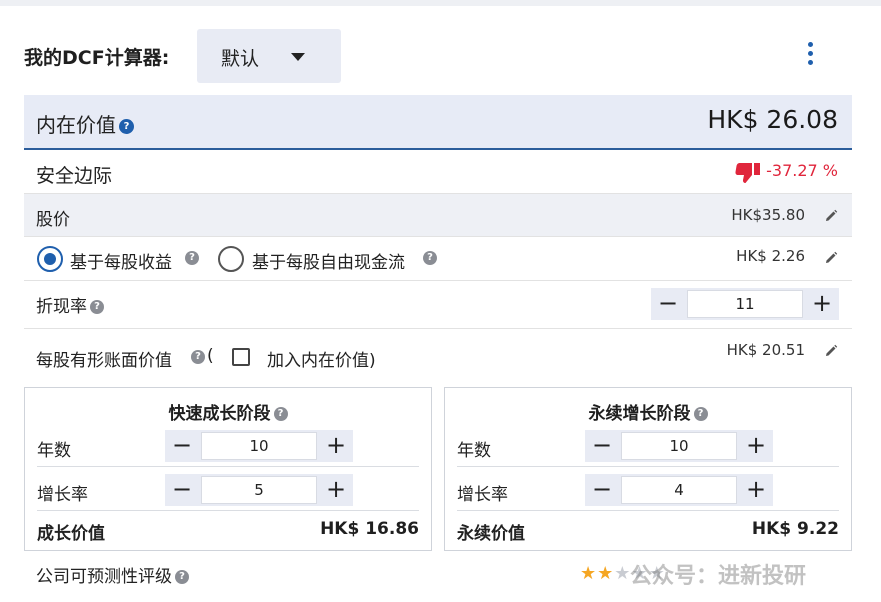 Image resolution: width=881 pixels, height=602 pixels. What do you see at coordinates (62, 495) in the screenshot?
I see `fast-growth-rate-label: 增长率` at bounding box center [62, 495].